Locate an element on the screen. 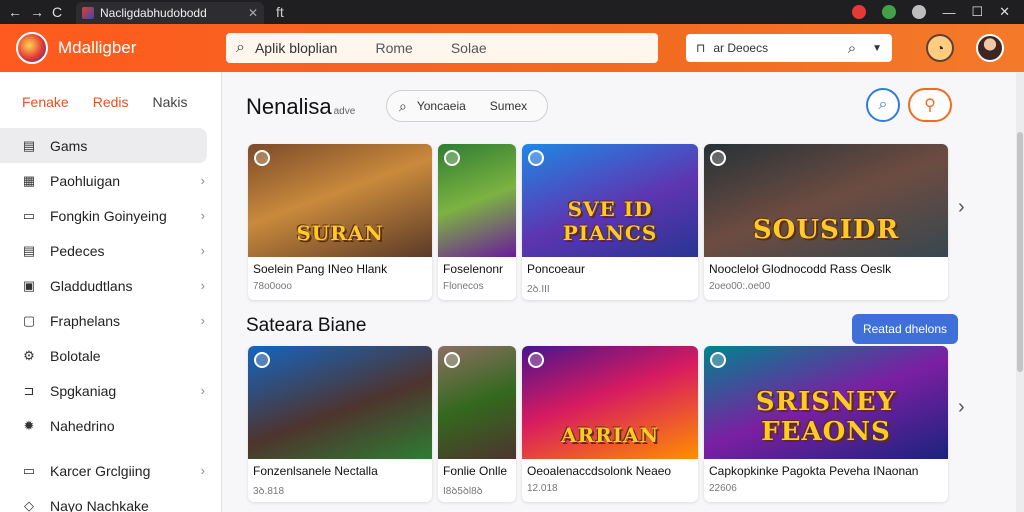  game-cover-title: SOUSIDR is located at coordinates (826, 230).